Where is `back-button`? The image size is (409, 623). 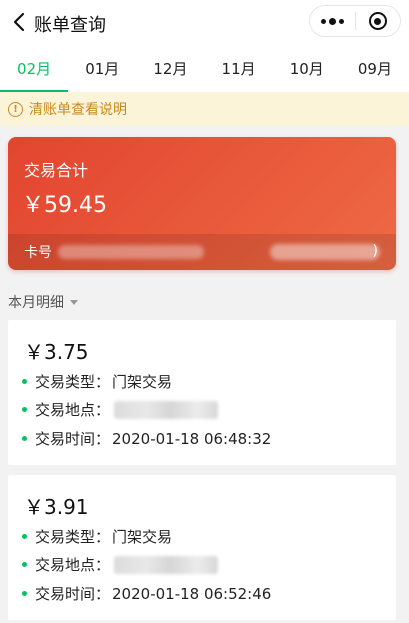 back-button is located at coordinates (19, 22).